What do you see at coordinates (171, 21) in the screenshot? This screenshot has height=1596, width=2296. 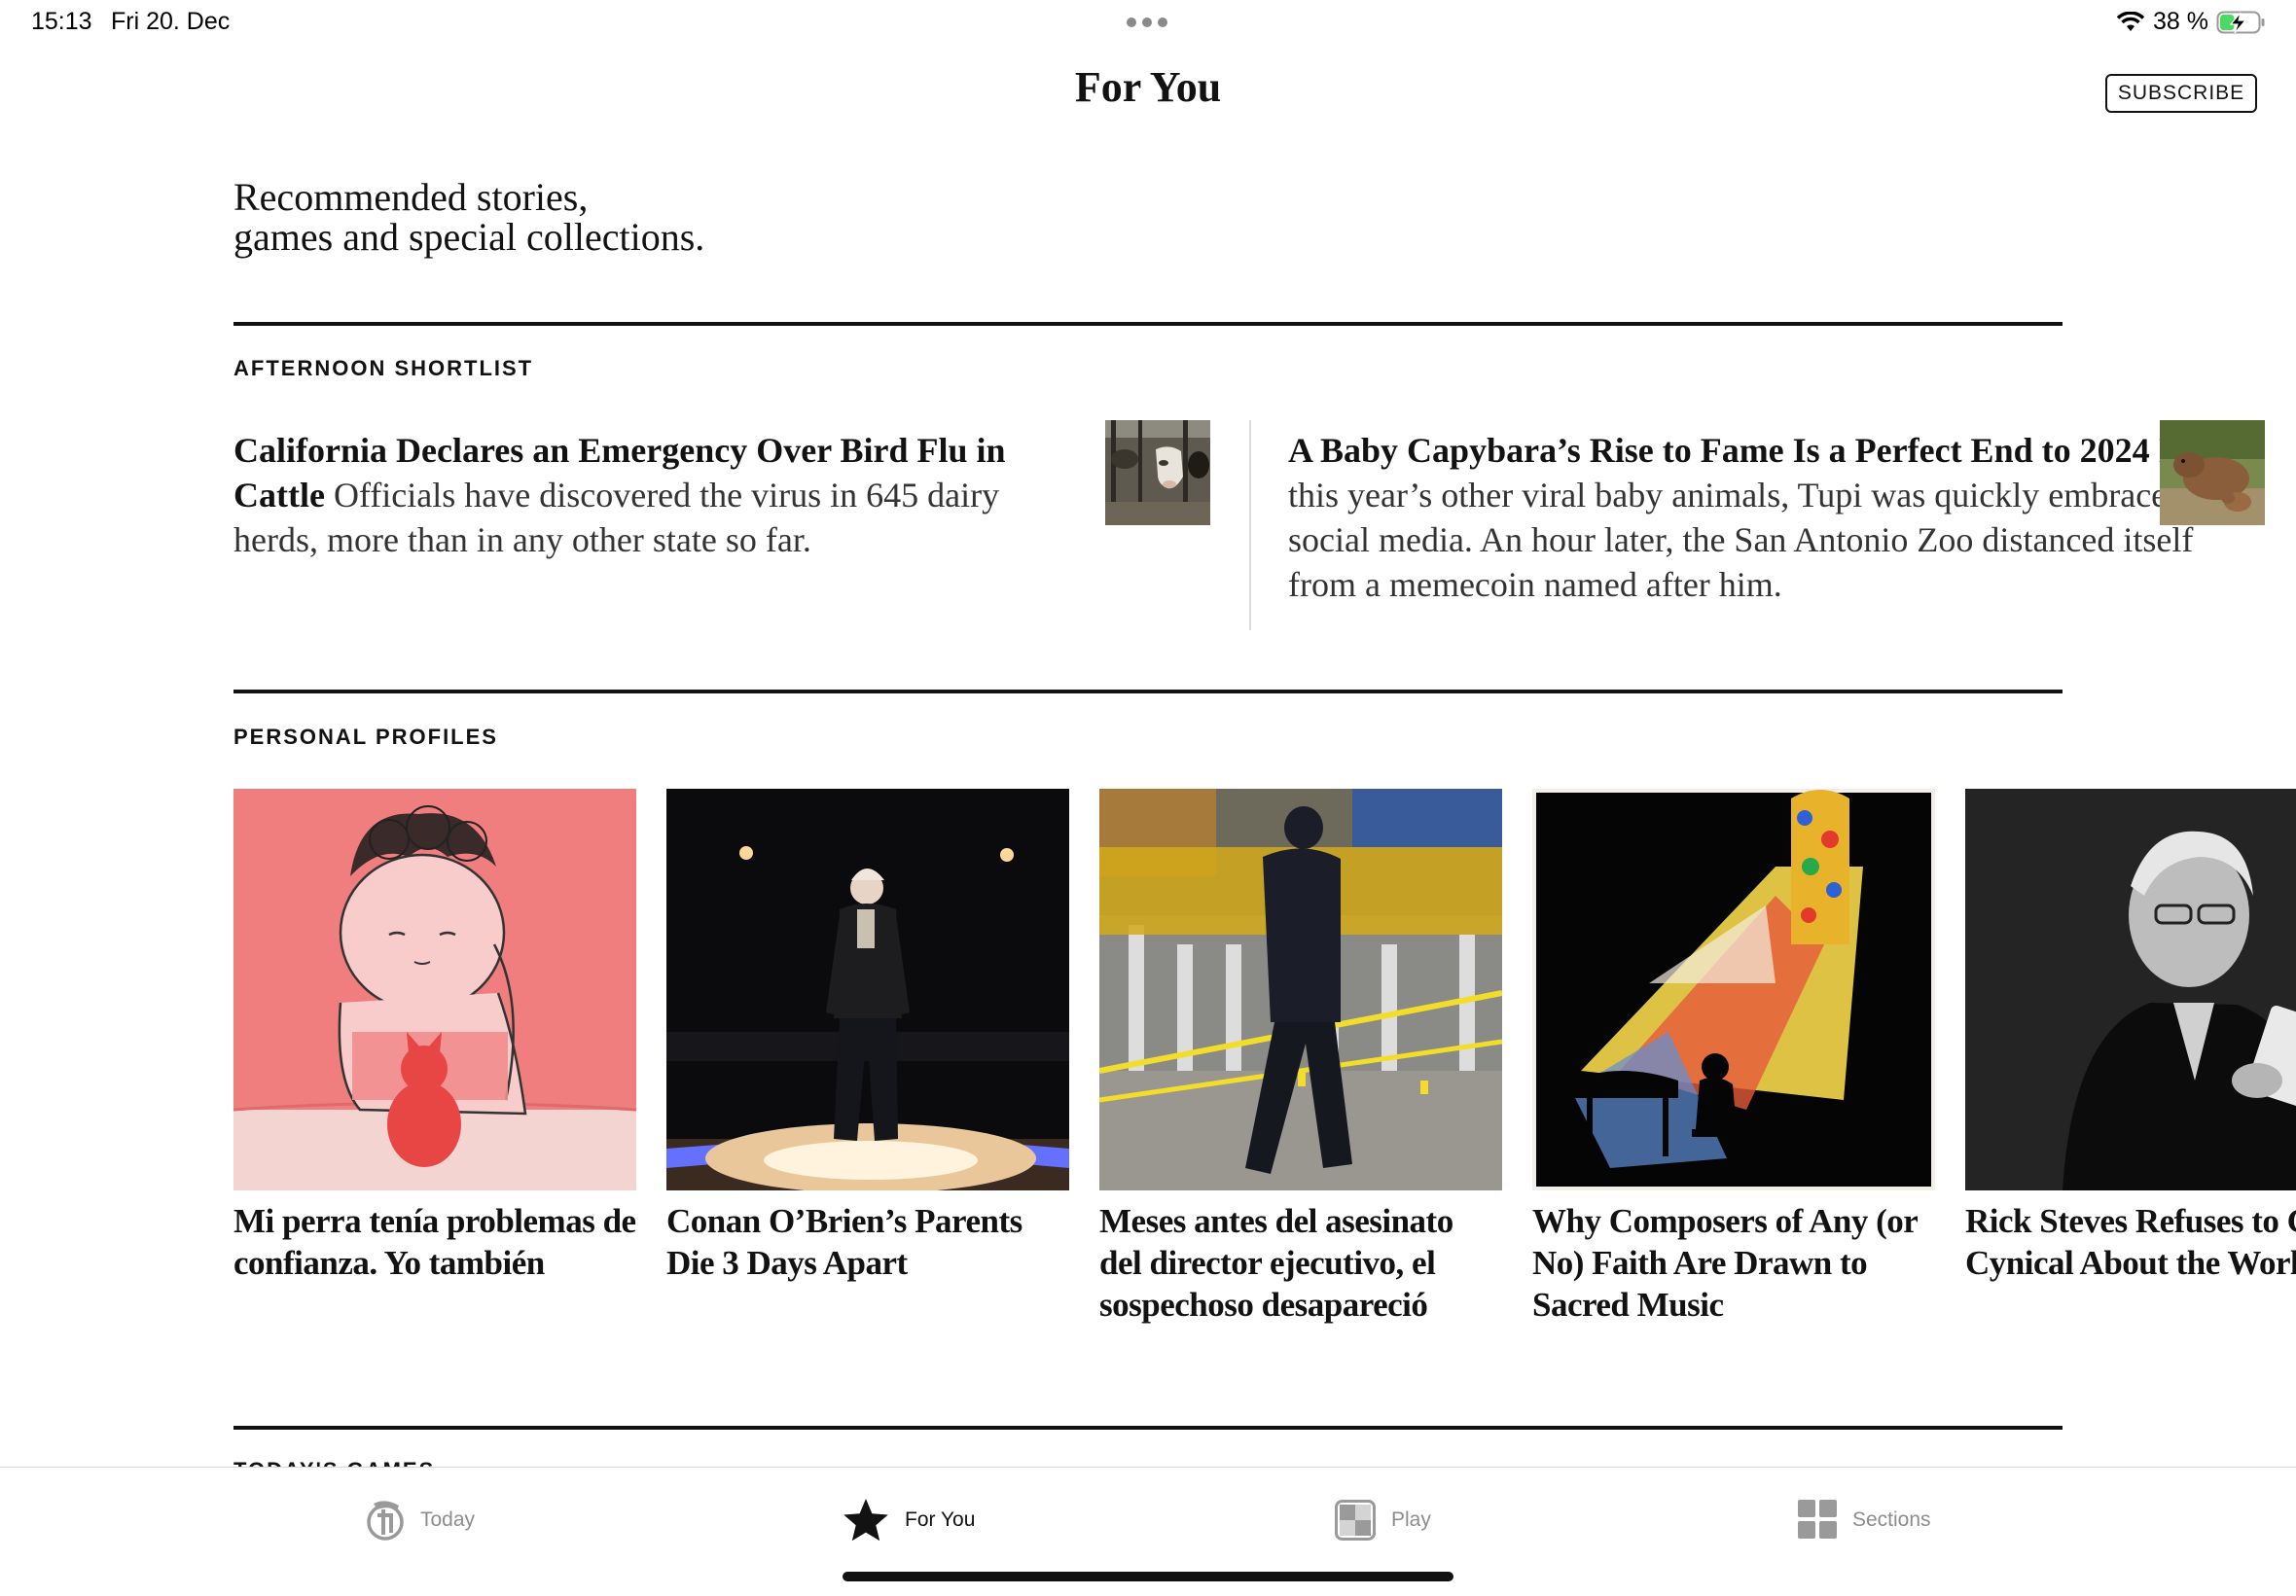 I see `status-date: Fri 20. Dec` at bounding box center [171, 21].